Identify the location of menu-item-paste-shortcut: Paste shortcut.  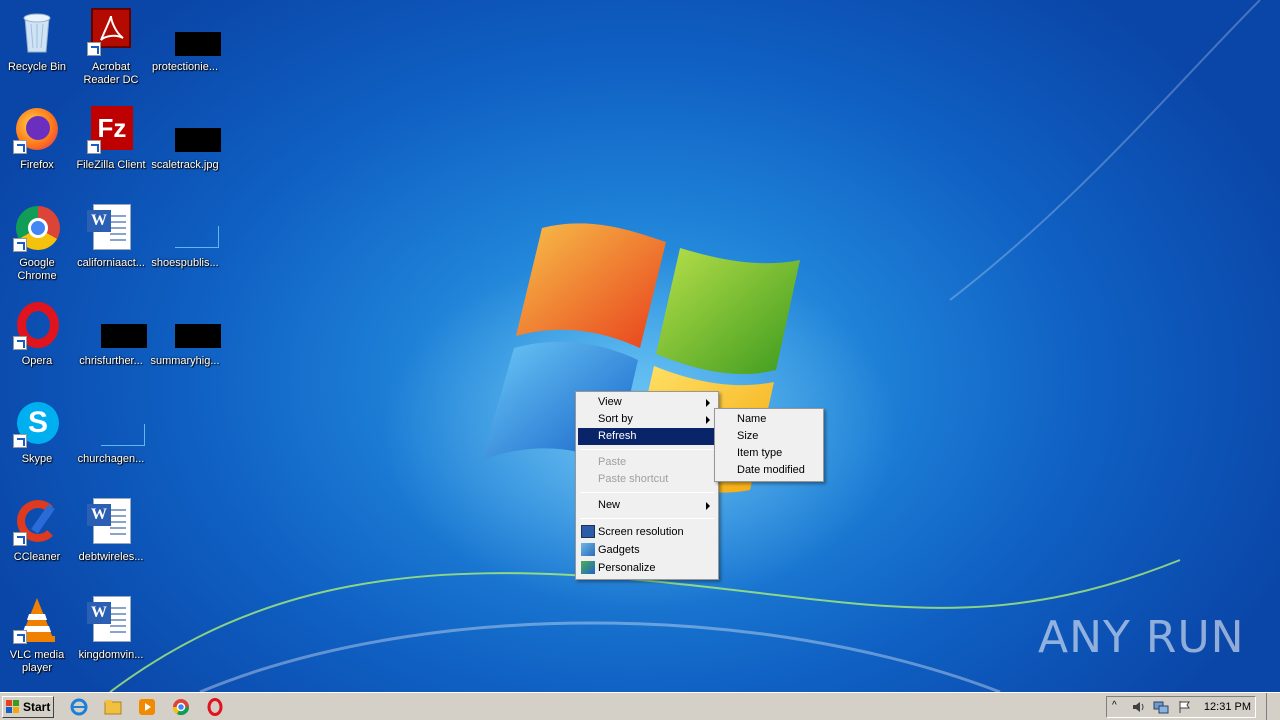
(647, 479).